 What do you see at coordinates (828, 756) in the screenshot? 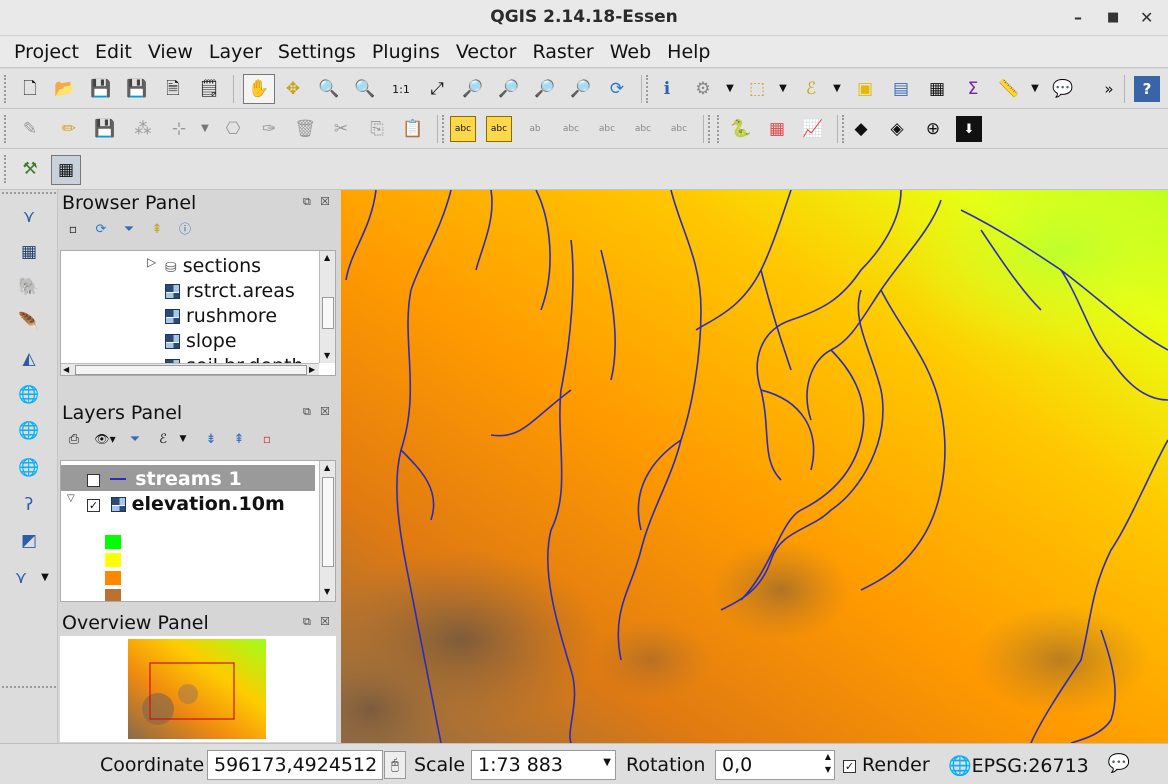
I see `spin-up-icon: ▲` at bounding box center [828, 756].